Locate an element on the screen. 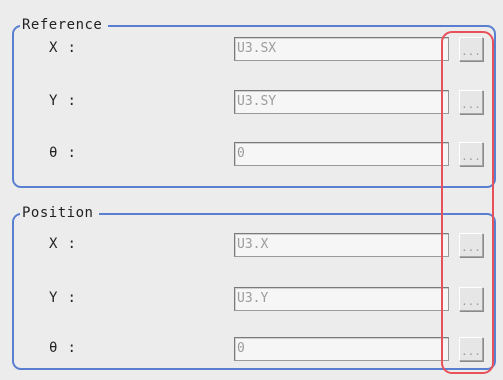 This screenshot has width=503, height=380. reference-y-field: U3.SY is located at coordinates (341, 102).